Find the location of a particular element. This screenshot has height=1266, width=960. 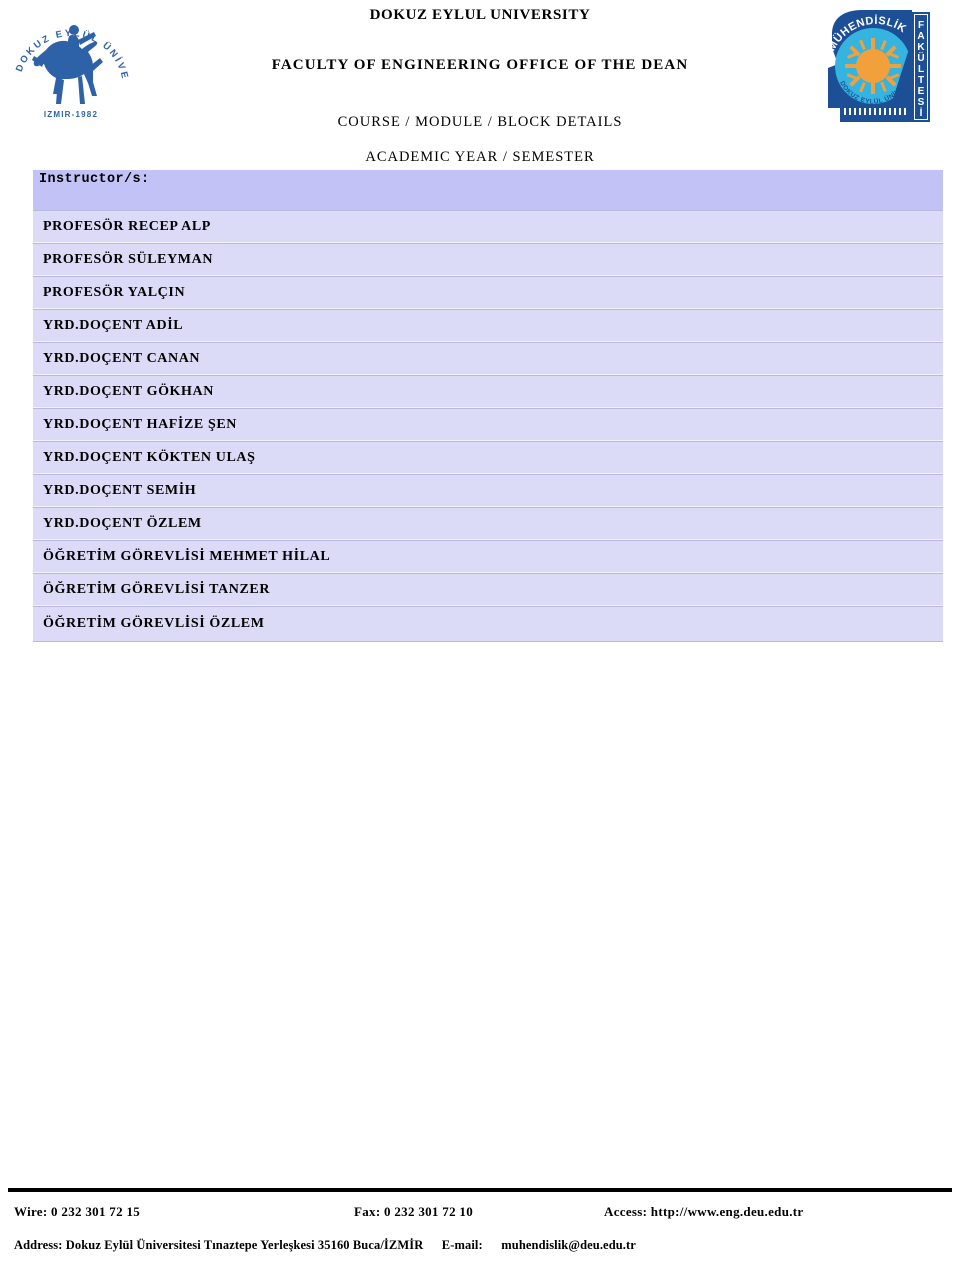

instructor-cell: PROFESÖR YALÇIN is located at coordinates (488, 292).